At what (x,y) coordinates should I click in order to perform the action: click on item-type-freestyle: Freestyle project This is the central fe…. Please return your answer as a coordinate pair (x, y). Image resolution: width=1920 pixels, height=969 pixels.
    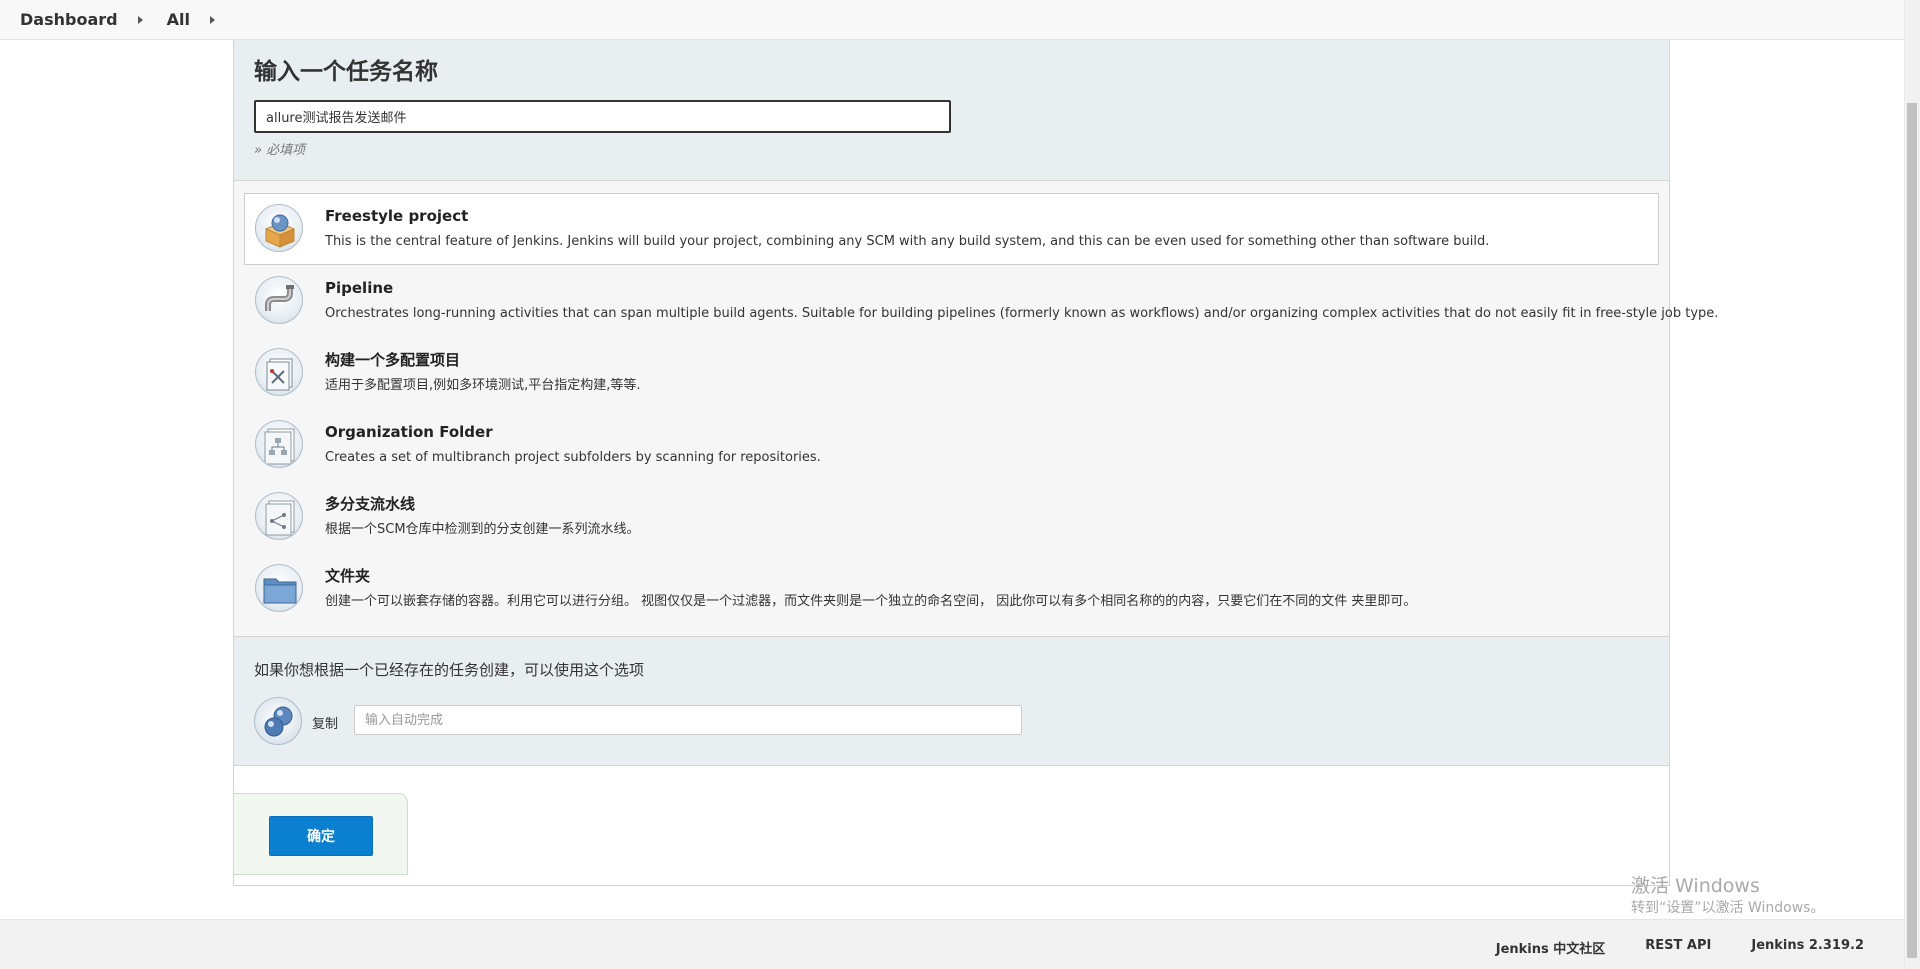
    Looking at the image, I should click on (951, 229).